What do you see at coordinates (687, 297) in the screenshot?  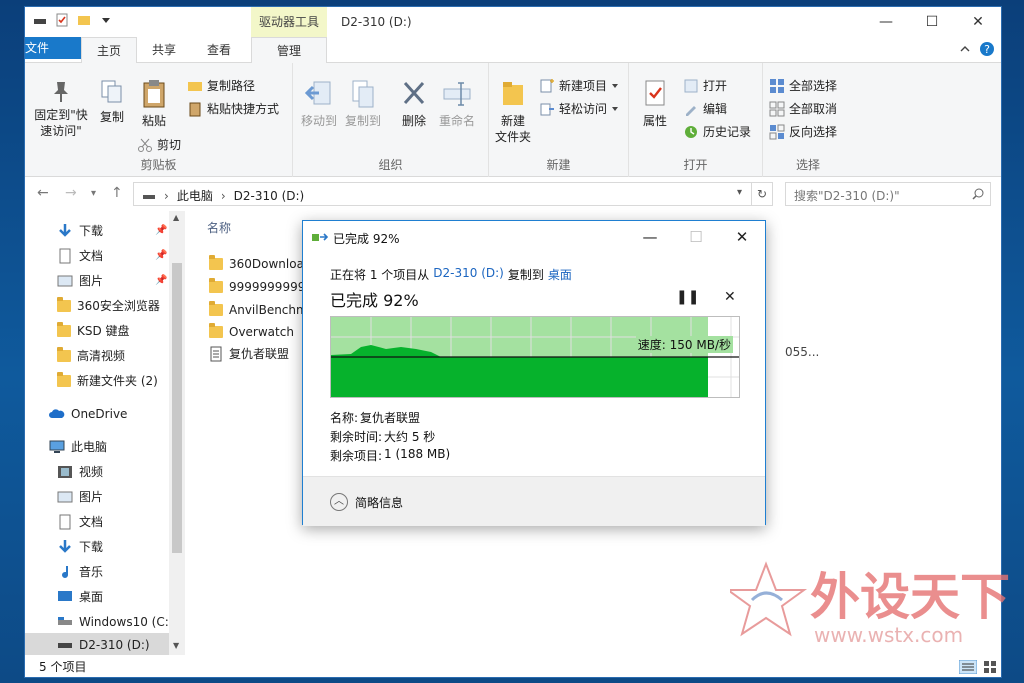 I see `pause-button: ❚❚` at bounding box center [687, 297].